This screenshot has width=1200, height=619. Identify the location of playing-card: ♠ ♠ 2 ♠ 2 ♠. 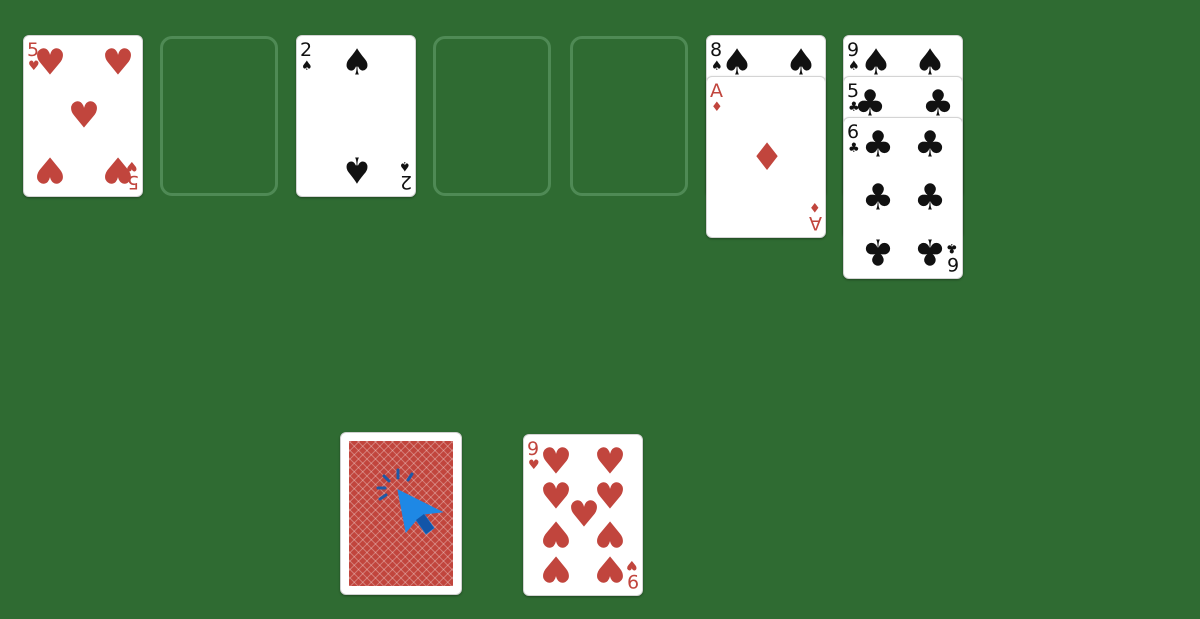
(356, 116).